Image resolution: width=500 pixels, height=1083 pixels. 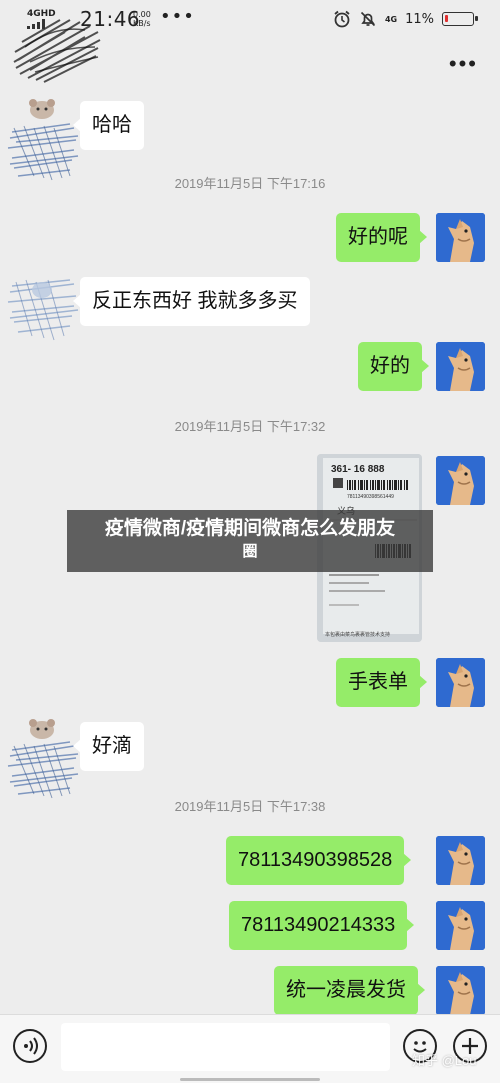 What do you see at coordinates (250, 806) in the screenshot?
I see `message-timestamp: 2019年11月5日 下午17:38` at bounding box center [250, 806].